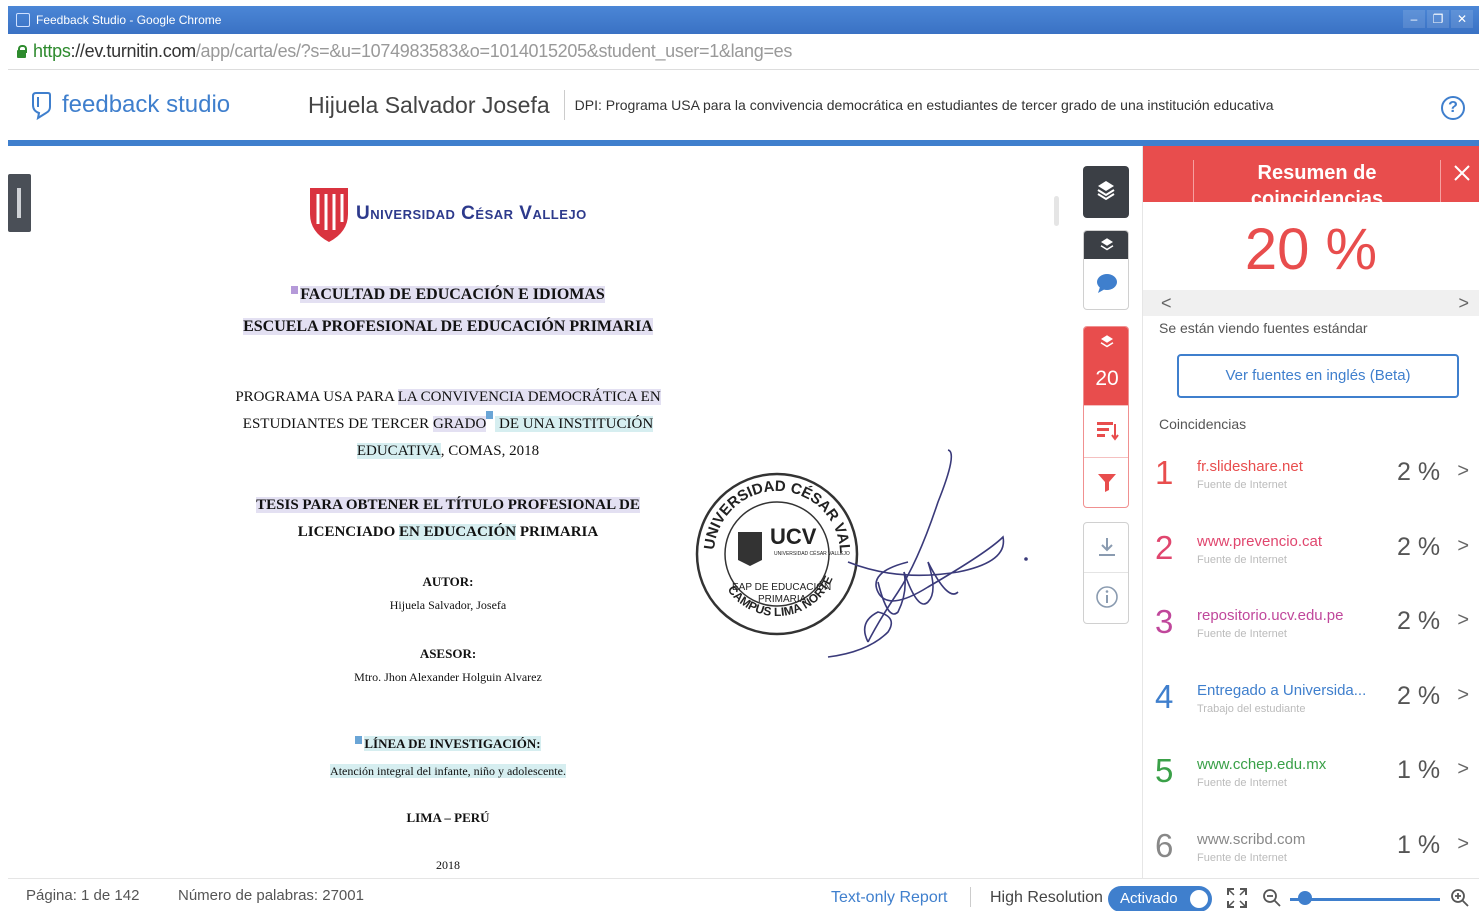  I want to click on match-source-type: Trabajo del estudiante, so click(1251, 708).